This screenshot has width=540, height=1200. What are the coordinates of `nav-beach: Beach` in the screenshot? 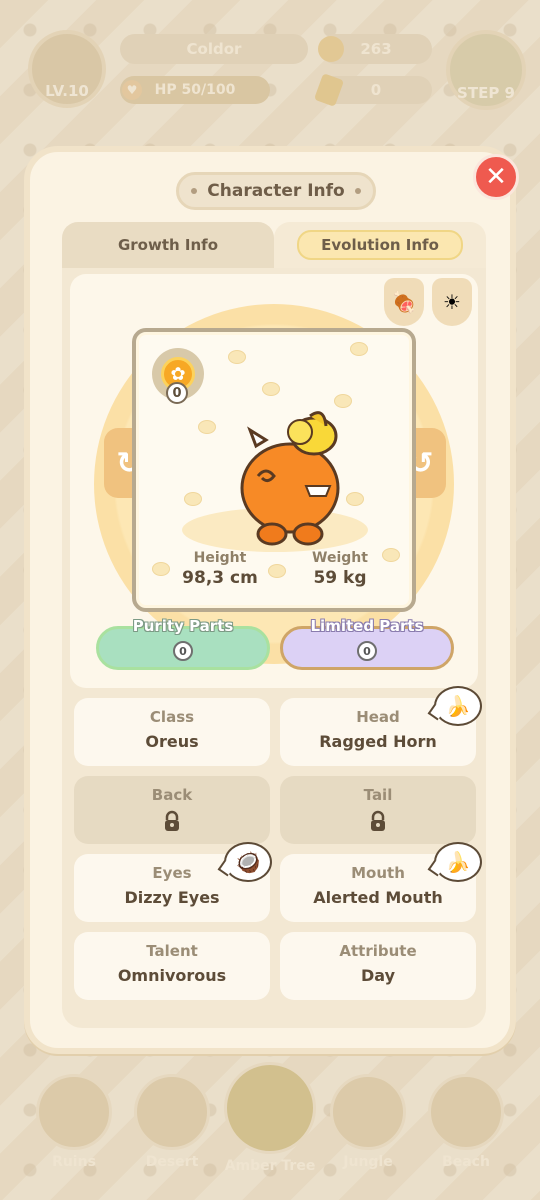 It's located at (466, 1122).